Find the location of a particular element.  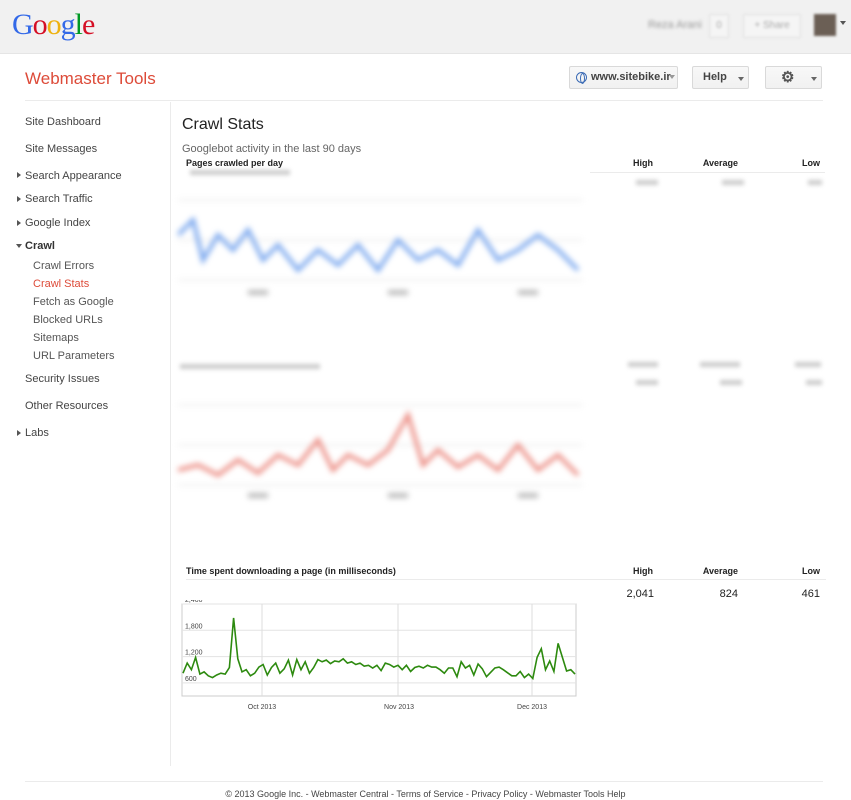

sidebar-item-crawl-stats: Crawl Stats is located at coordinates (61, 284).